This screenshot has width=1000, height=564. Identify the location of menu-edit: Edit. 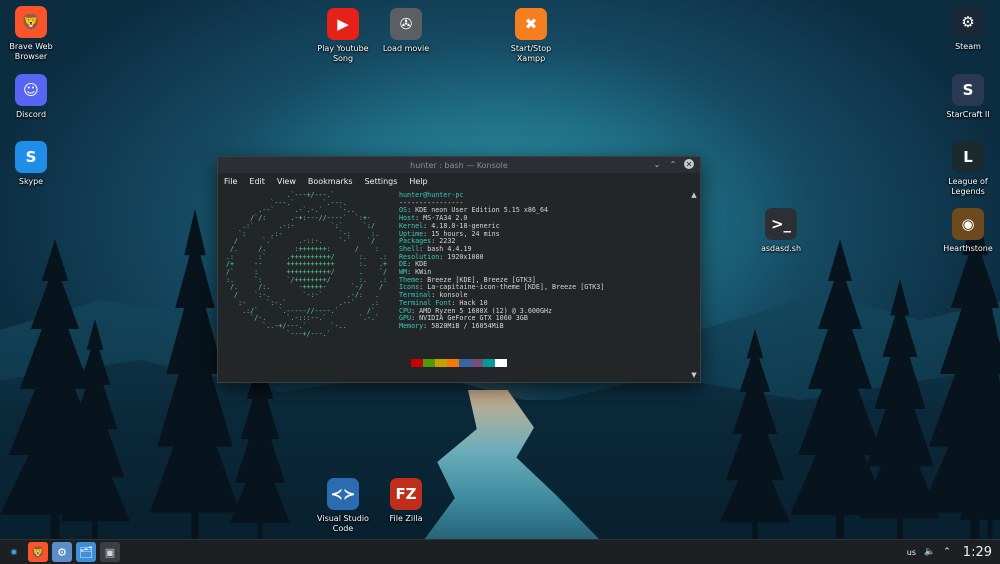
(257, 181).